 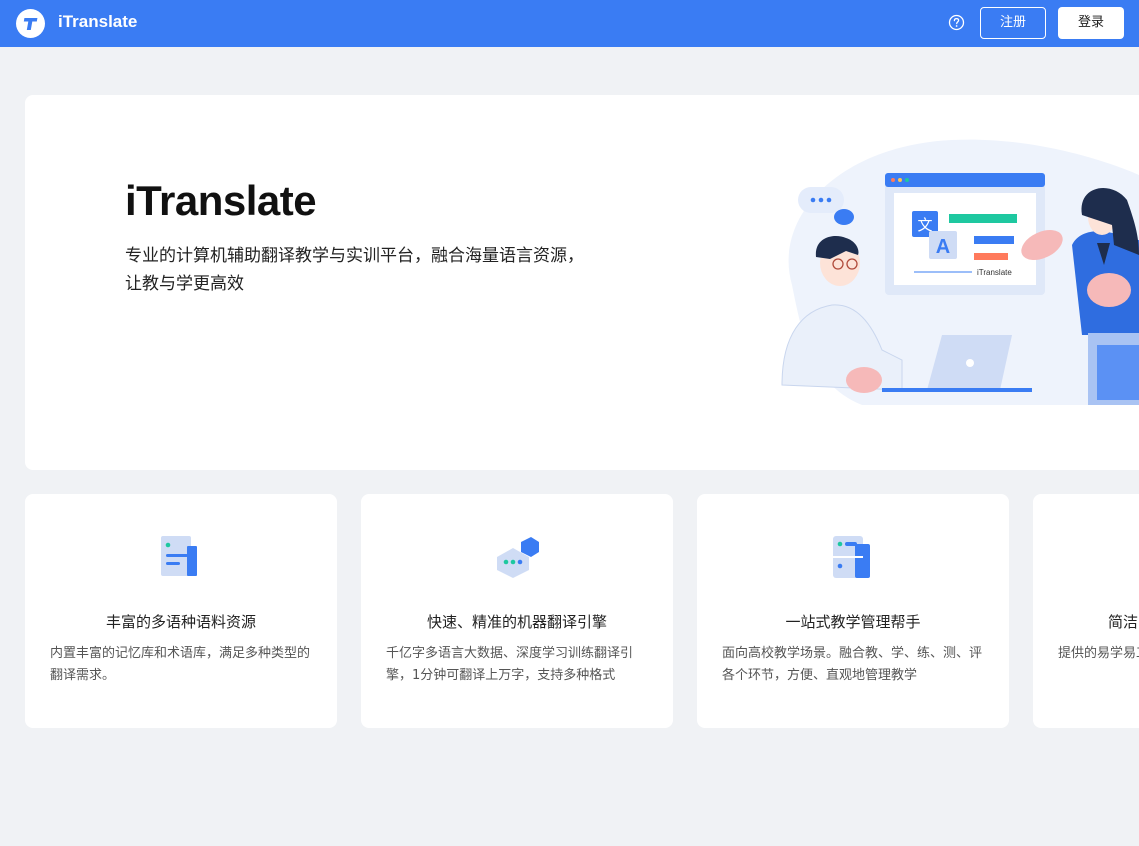 I want to click on document-icon, so click(x=179, y=556).